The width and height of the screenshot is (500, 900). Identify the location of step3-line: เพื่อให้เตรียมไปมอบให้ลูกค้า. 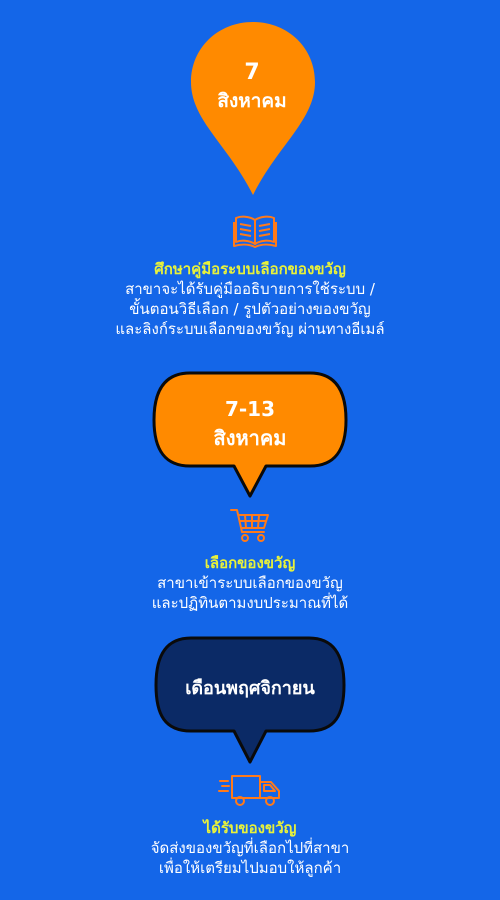
(250, 868).